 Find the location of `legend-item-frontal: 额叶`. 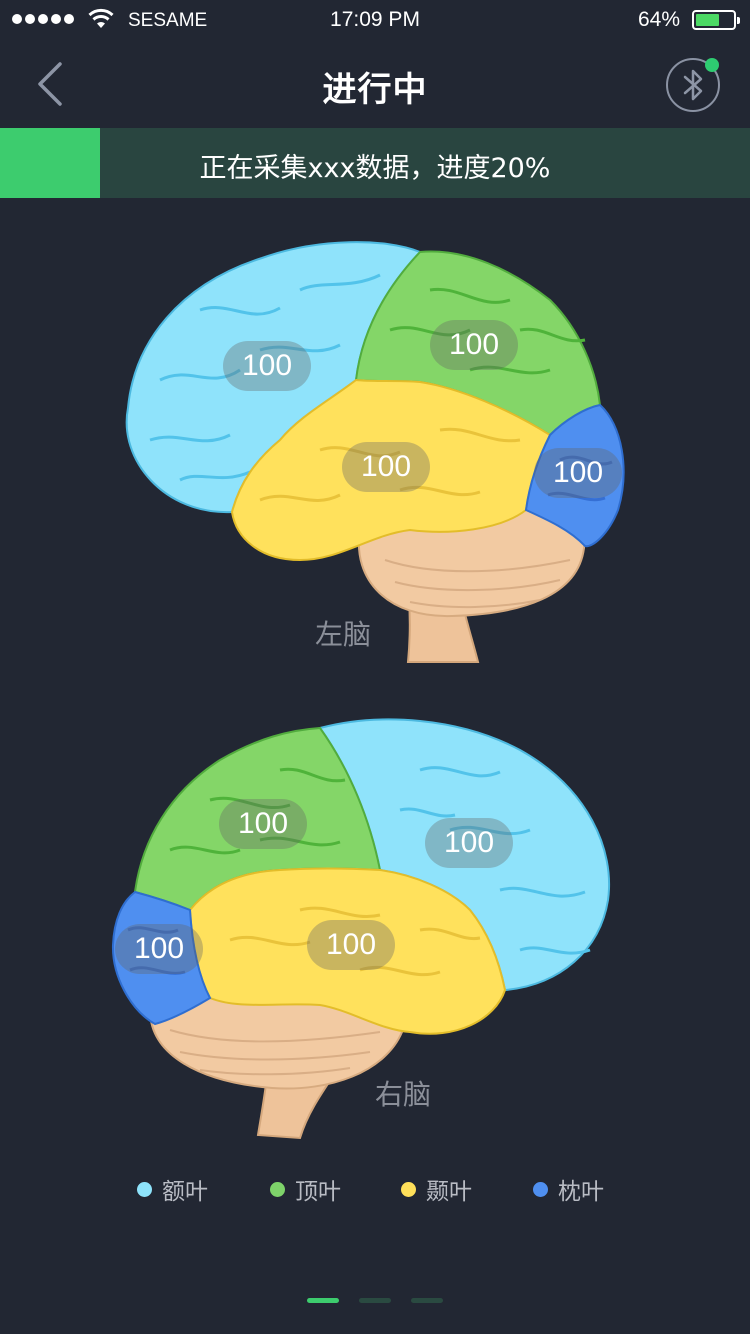

legend-item-frontal: 额叶 is located at coordinates (172, 1189).